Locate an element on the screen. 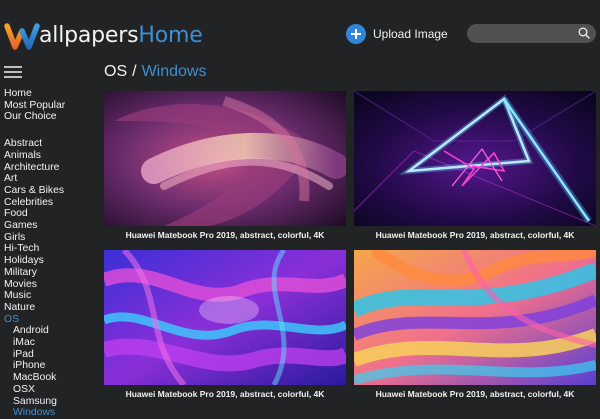 The width and height of the screenshot is (600, 419). primary-nav: Home Most Popular Our Choice is located at coordinates (34, 105).